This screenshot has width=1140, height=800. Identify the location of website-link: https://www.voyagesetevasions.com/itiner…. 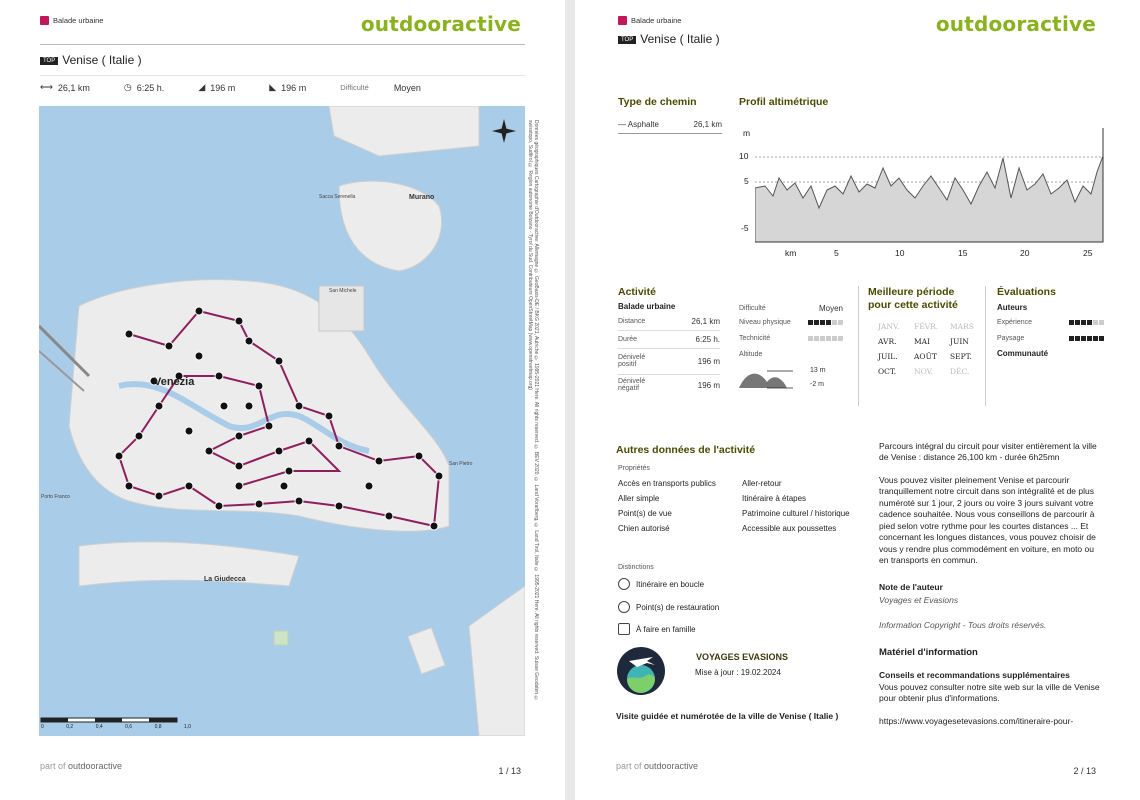
(991, 721).